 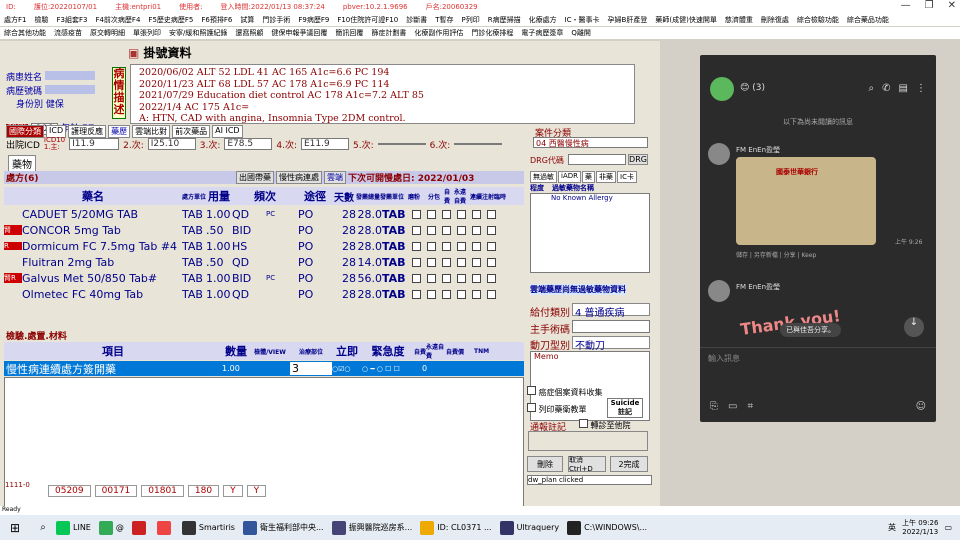 I want to click on clock-date: 2022/1/13, so click(x=920, y=532).